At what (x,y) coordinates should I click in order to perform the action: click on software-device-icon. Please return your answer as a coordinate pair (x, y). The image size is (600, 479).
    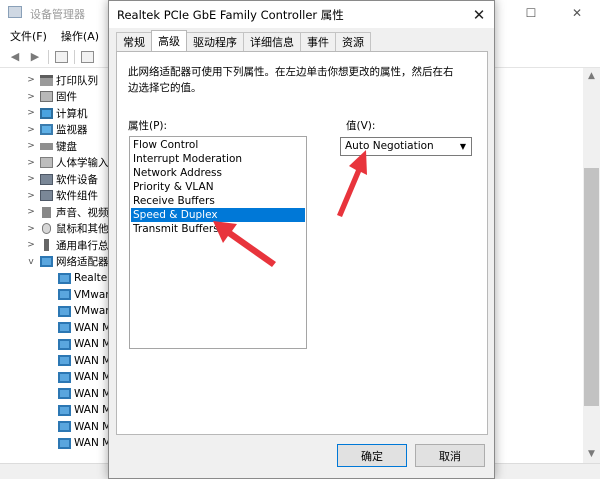
    Looking at the image, I should click on (46, 179).